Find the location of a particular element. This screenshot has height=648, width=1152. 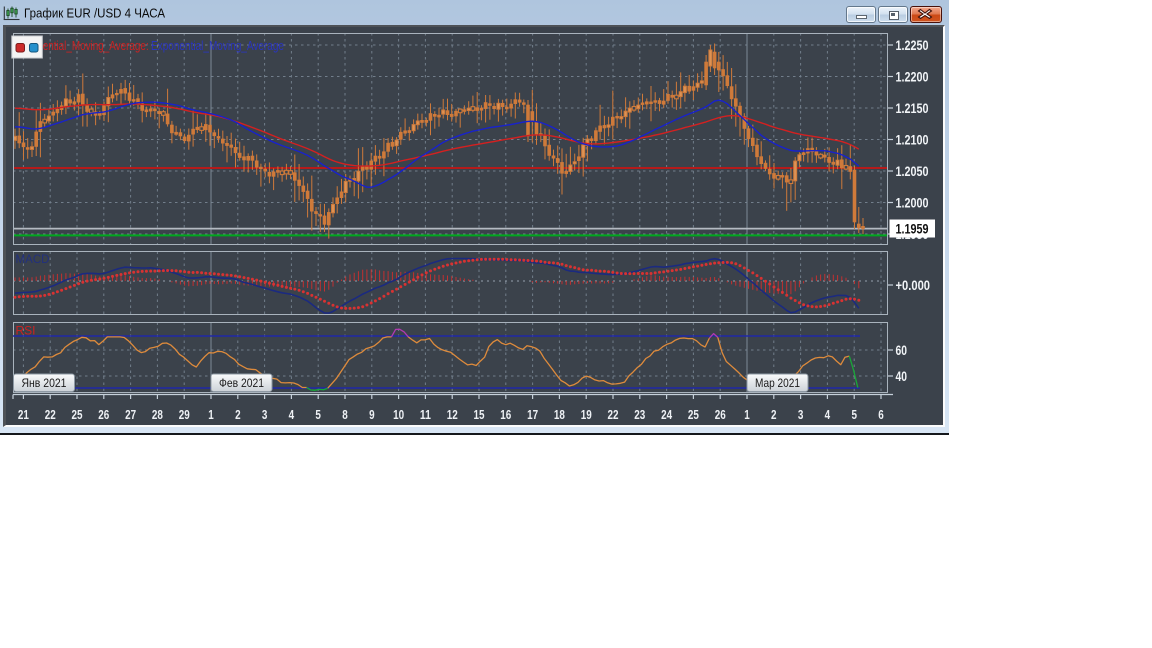

svg-text: 1.2250 is located at coordinates (912, 45).